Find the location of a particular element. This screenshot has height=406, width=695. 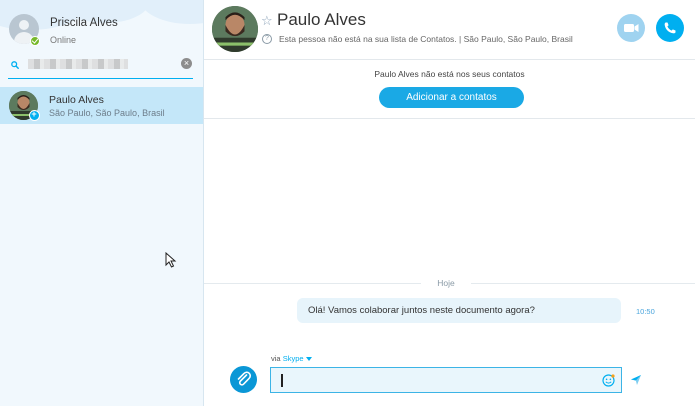

emoji-icon is located at coordinates (608, 380).